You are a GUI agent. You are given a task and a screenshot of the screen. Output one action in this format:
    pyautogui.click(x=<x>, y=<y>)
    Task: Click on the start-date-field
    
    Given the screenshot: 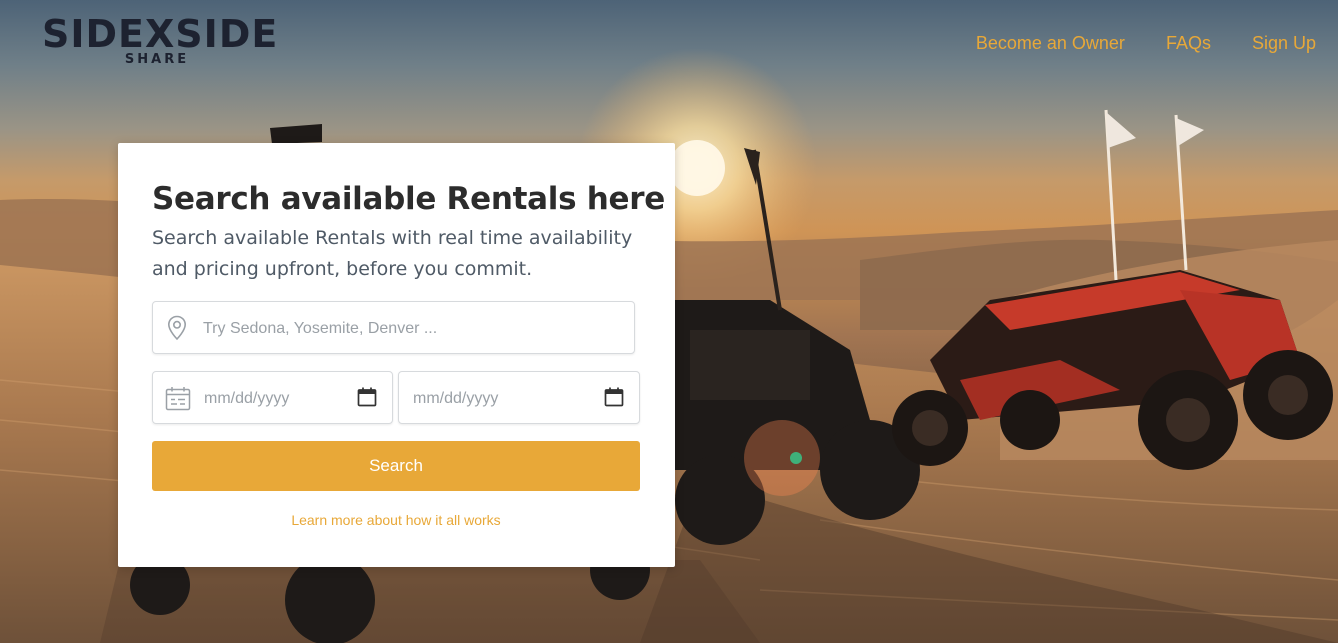 What is the action you would take?
    pyautogui.click(x=272, y=398)
    